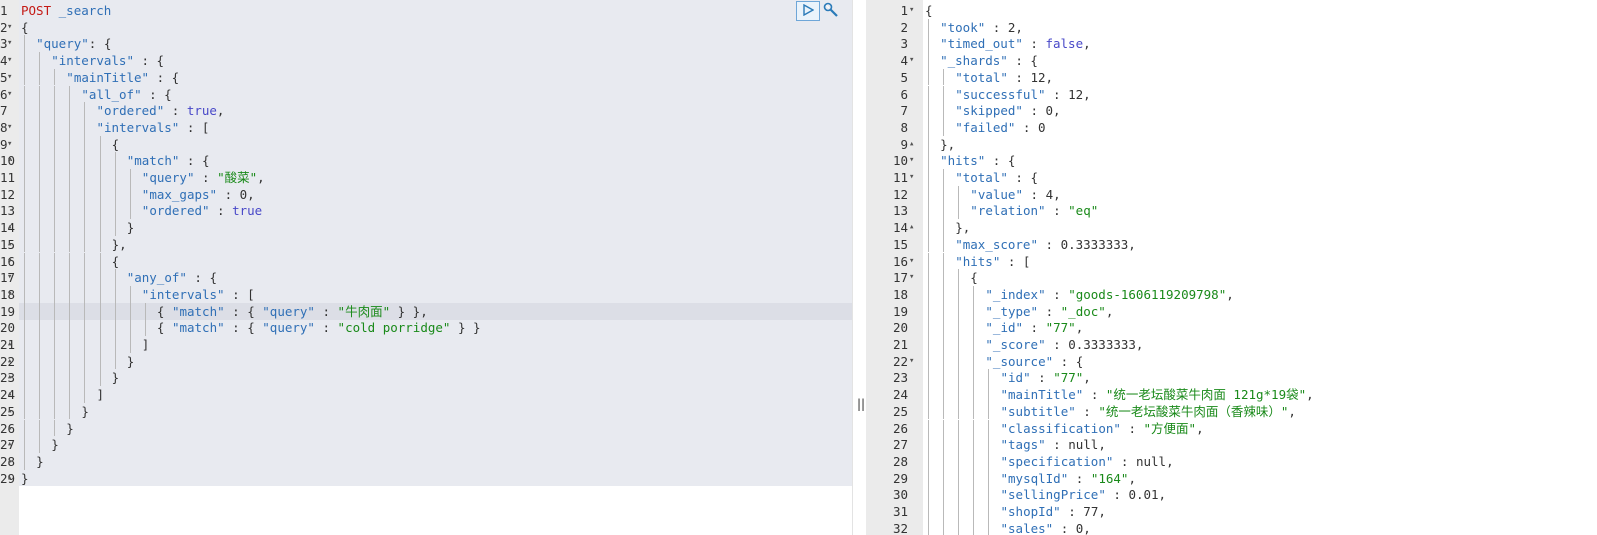 The height and width of the screenshot is (535, 1597). I want to click on code-line: "total" : {, so click(996, 177).